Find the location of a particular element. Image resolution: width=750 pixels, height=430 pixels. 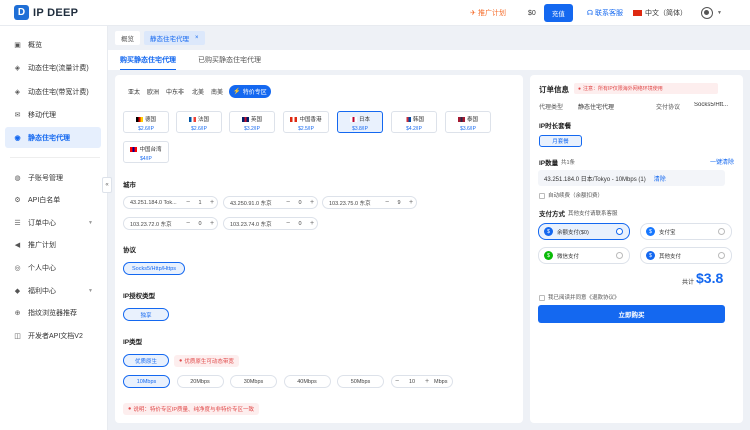

country-option: 中国台湾 $4/IP is located at coordinates (146, 152).